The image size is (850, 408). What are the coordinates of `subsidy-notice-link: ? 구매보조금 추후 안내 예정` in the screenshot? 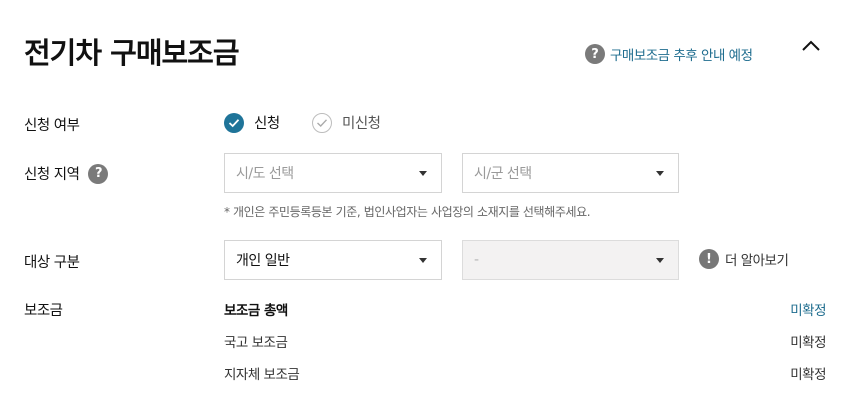 It's located at (669, 54).